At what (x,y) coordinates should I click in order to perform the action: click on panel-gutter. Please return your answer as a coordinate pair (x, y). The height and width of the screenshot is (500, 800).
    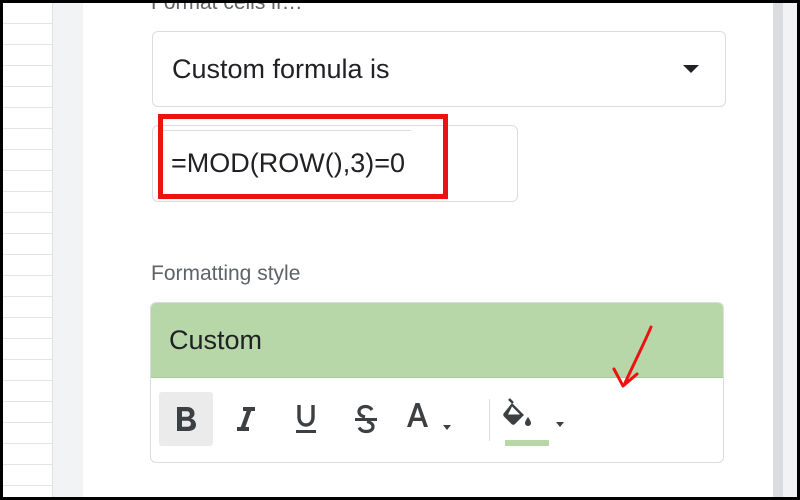
    Looking at the image, I should click on (68, 250).